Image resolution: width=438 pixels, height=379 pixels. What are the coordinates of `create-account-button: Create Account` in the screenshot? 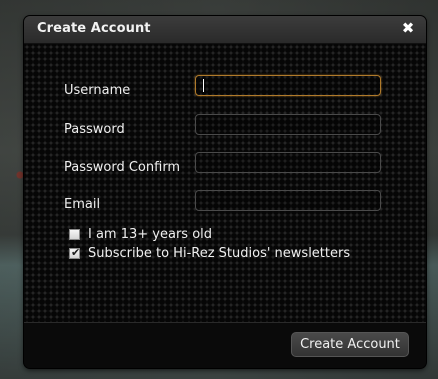 It's located at (350, 344).